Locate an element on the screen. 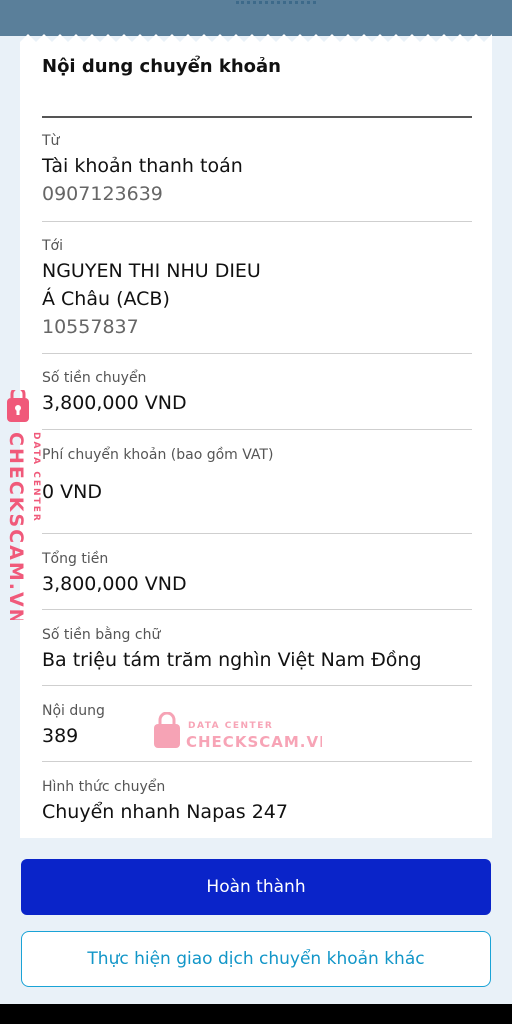  to-label: Tới is located at coordinates (53, 246).